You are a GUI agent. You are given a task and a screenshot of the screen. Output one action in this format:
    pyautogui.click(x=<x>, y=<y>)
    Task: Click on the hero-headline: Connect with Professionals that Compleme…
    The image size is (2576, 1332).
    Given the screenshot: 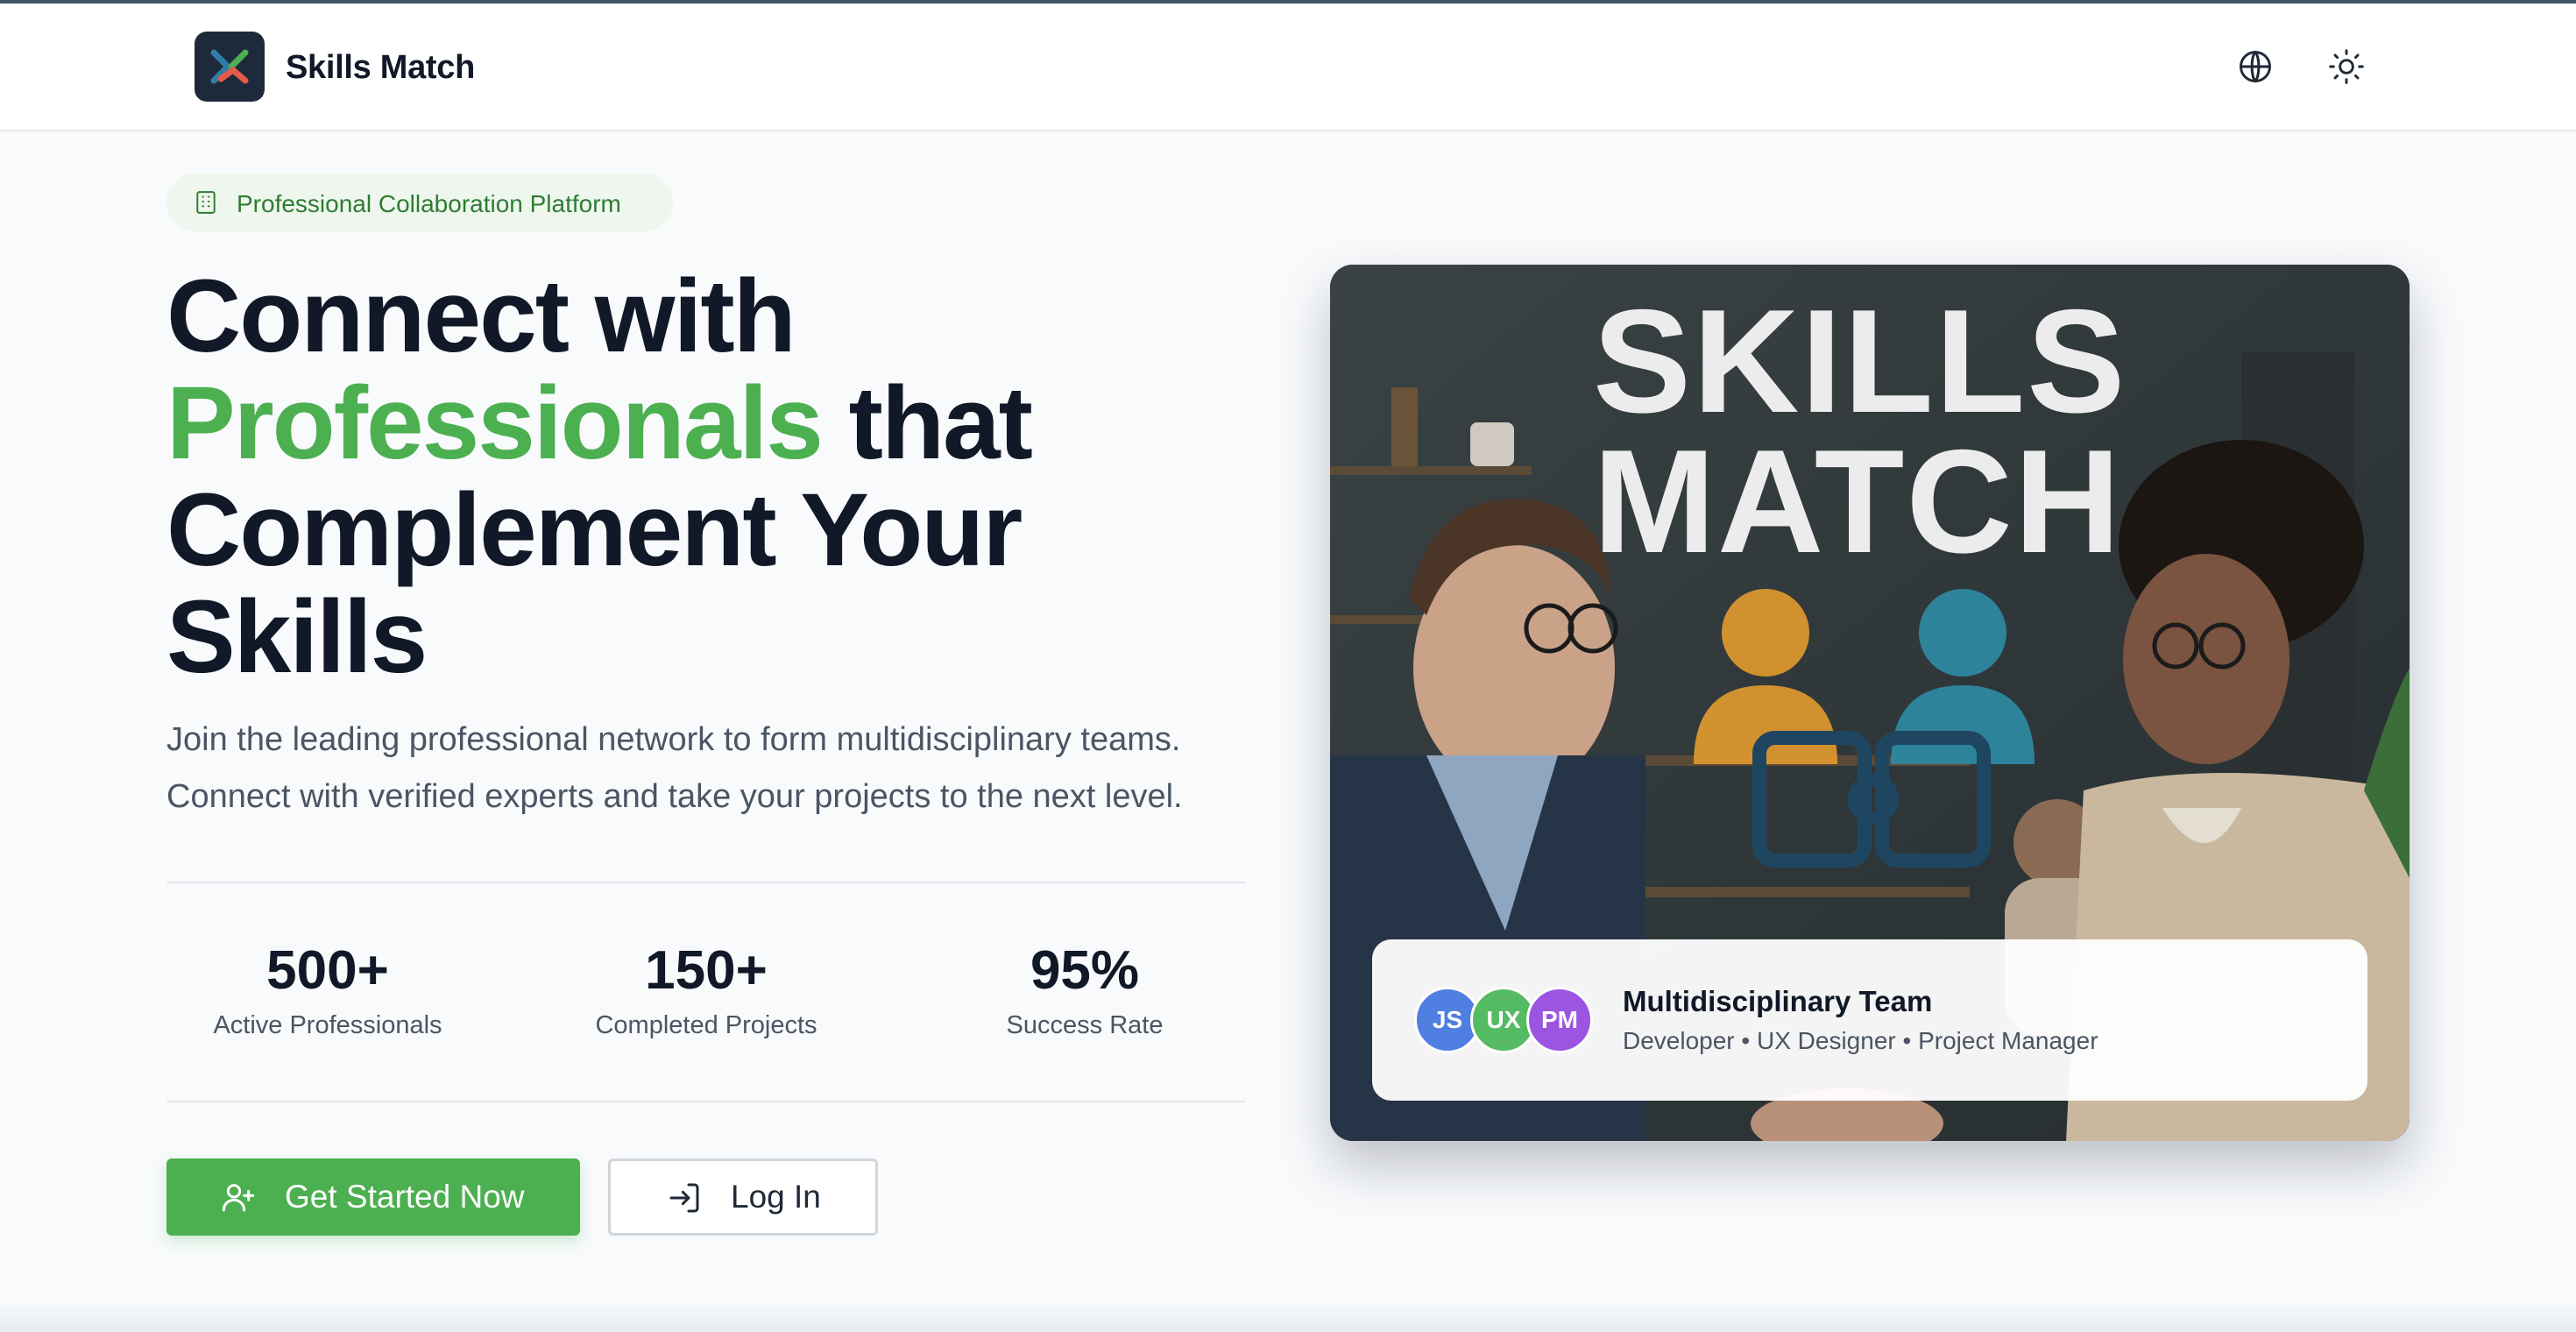 What is the action you would take?
    pyautogui.click(x=736, y=477)
    